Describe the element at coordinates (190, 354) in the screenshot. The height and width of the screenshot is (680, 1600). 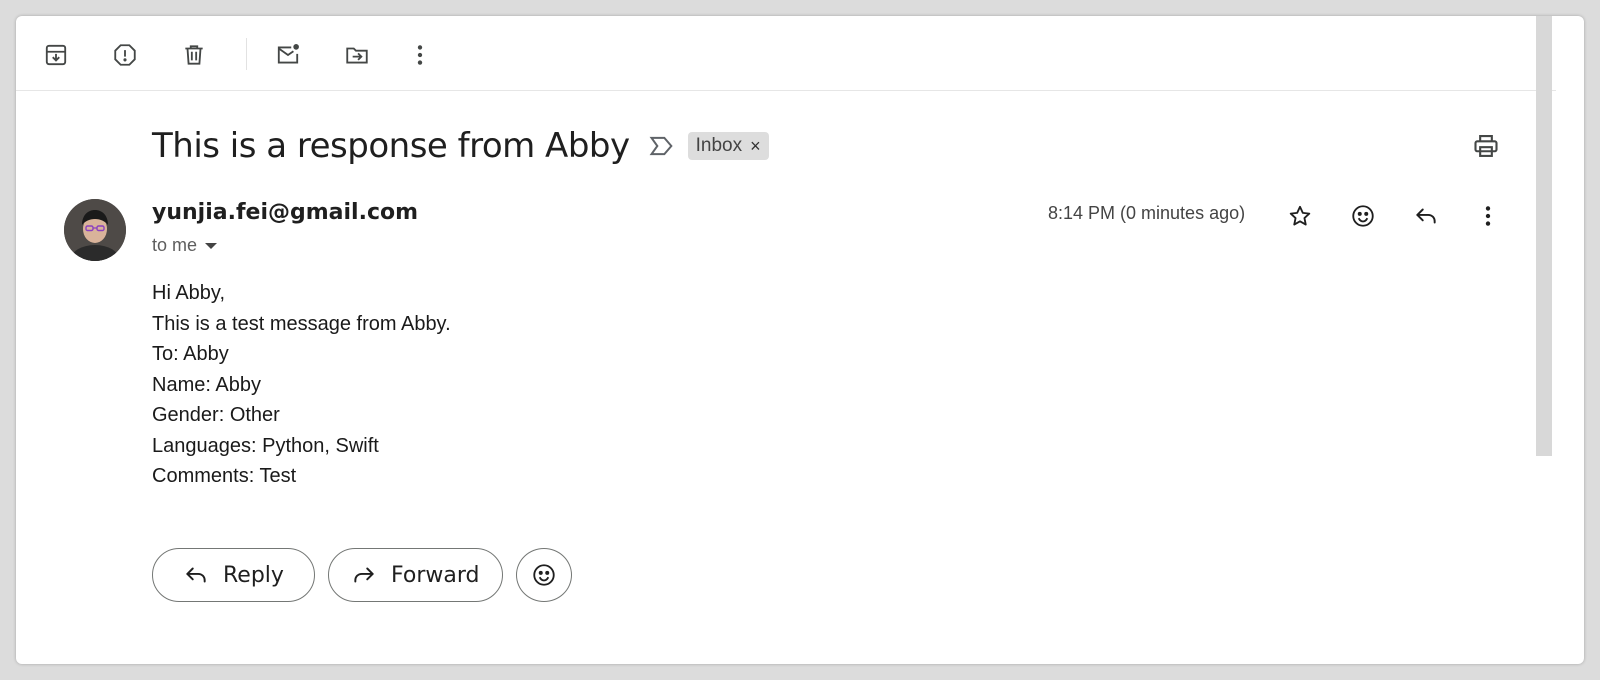
I see `body-line: To: Abby` at that location.